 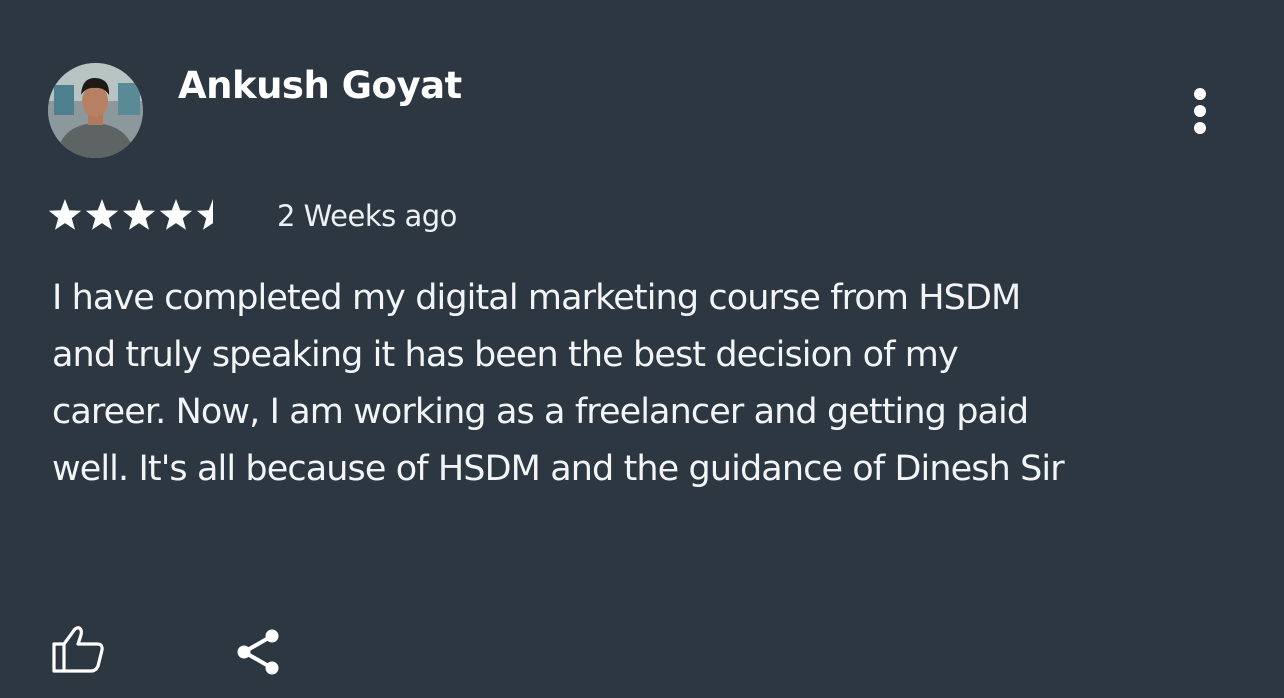 I want to click on like-button, so click(x=78, y=649).